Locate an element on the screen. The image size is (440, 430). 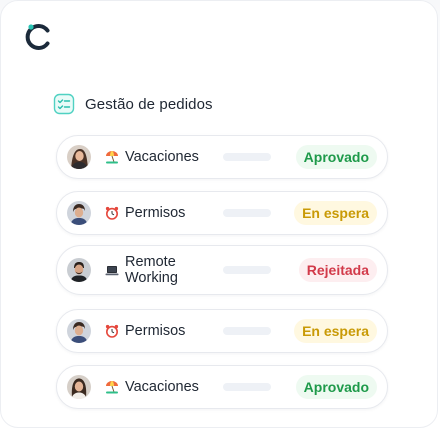
laptop-icon is located at coordinates (112, 270).